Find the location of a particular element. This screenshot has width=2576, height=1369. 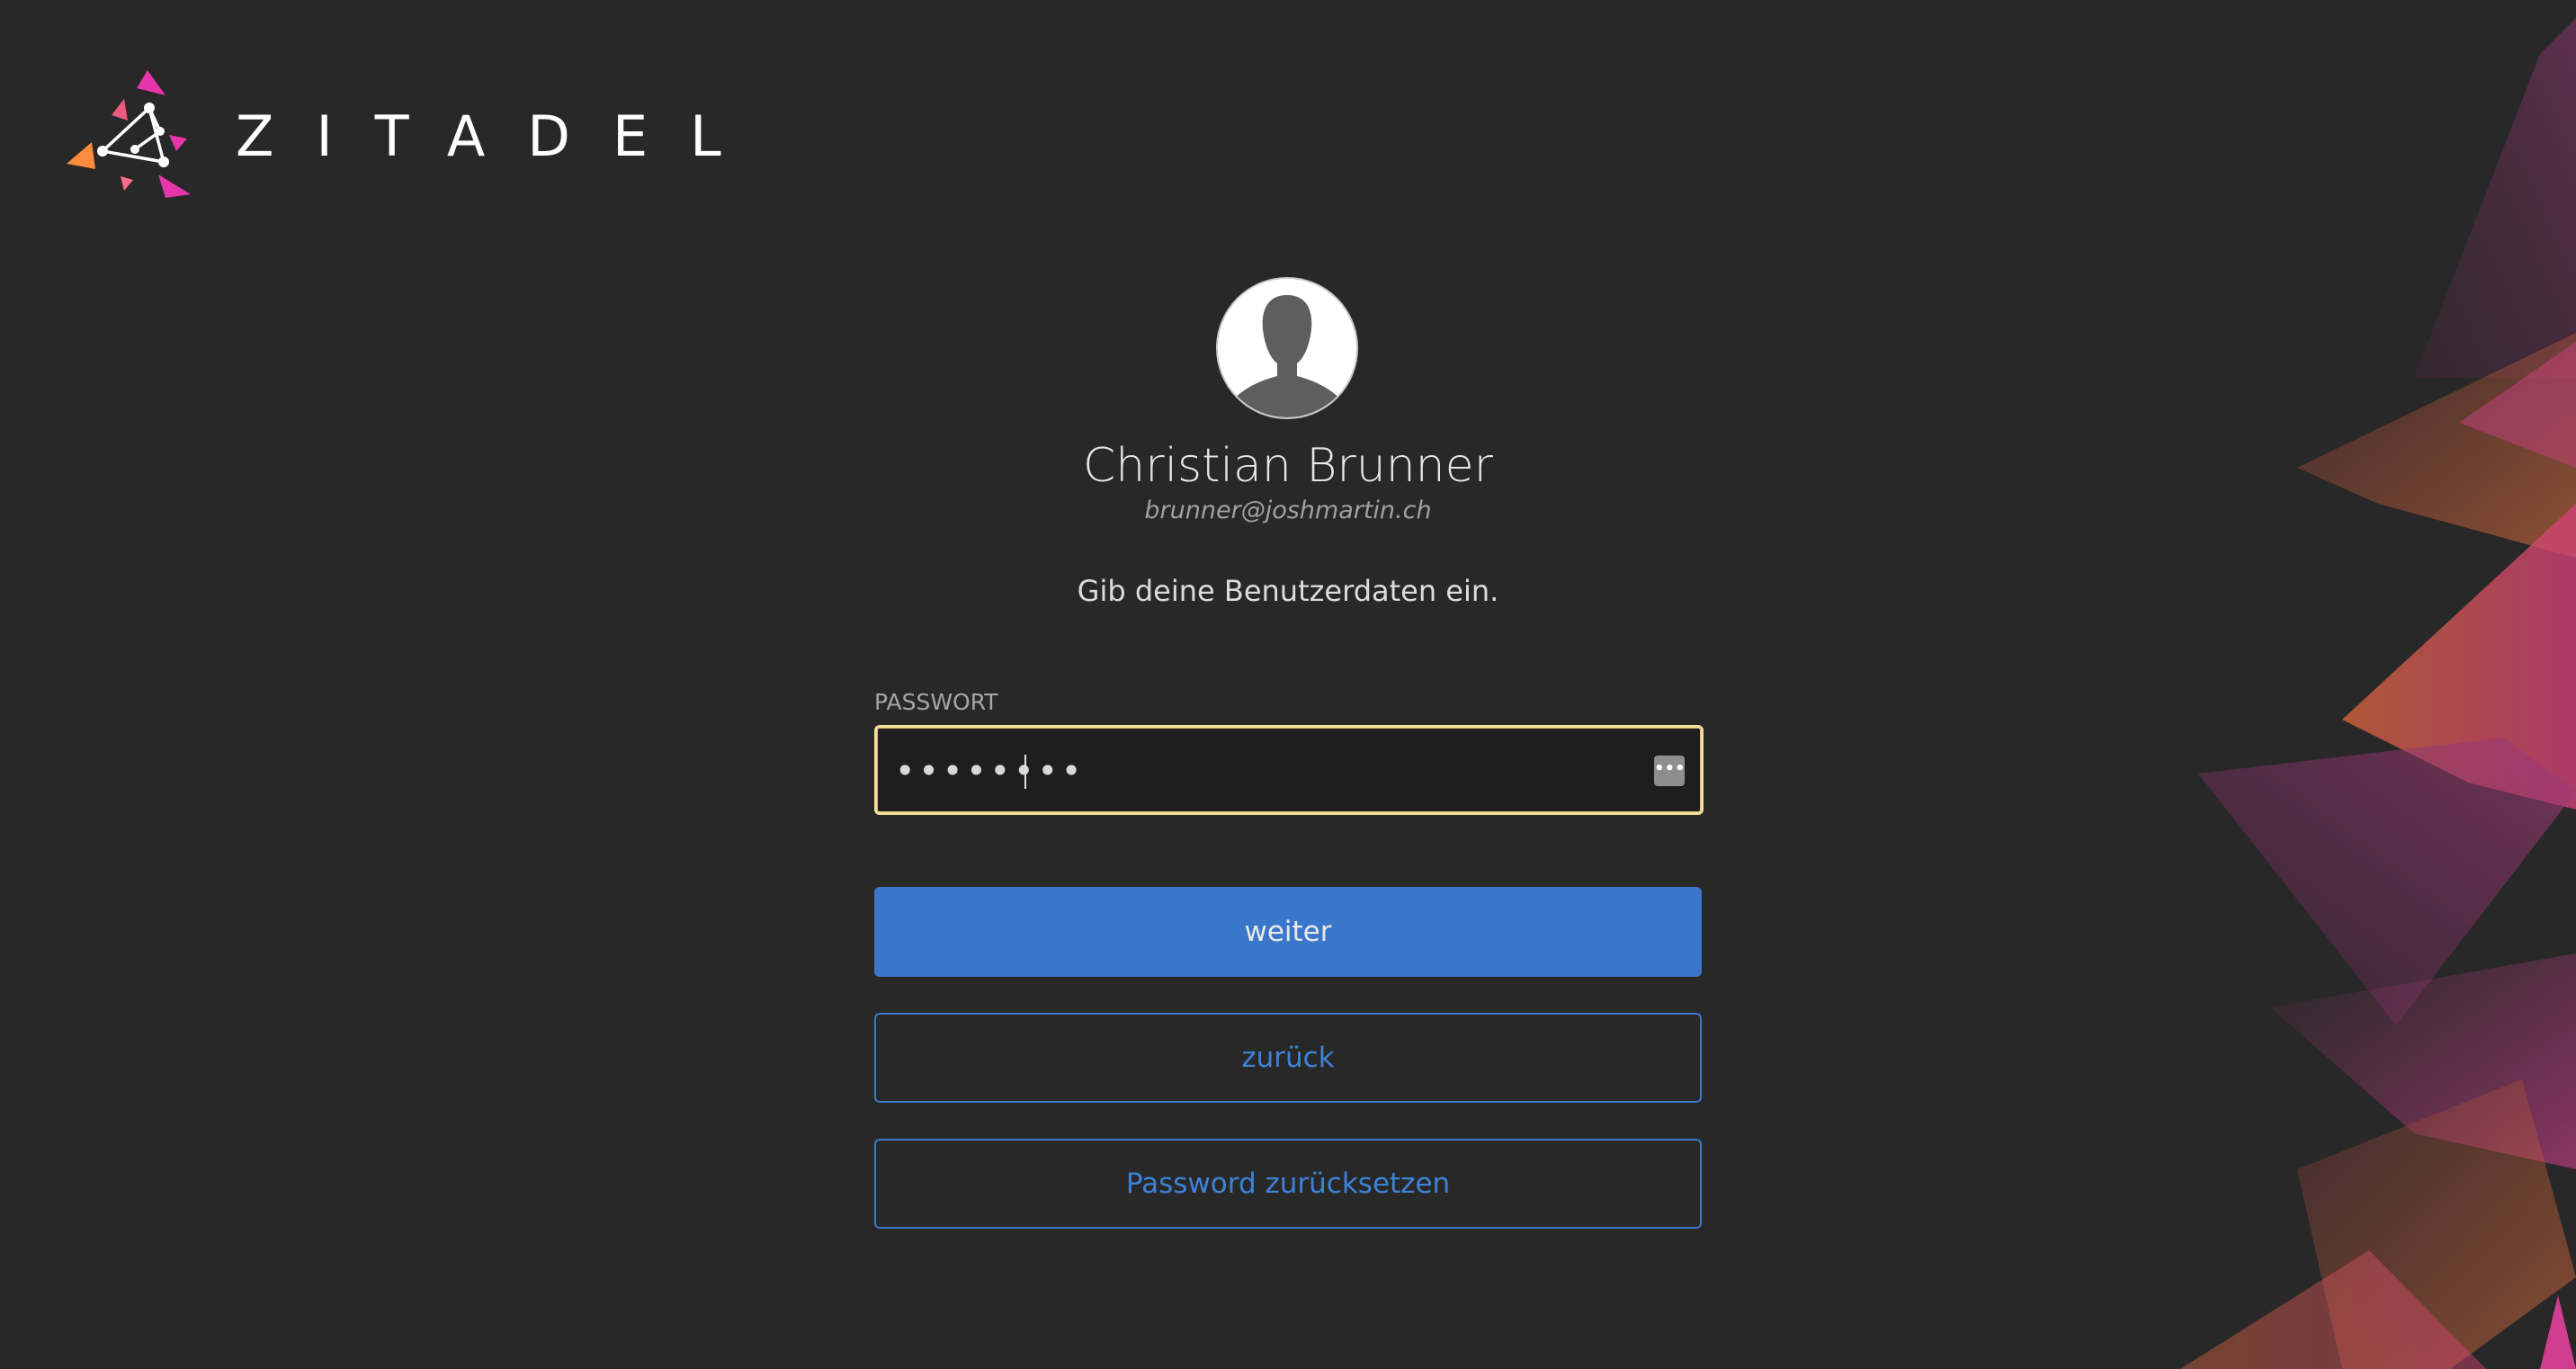

text-caret is located at coordinates (1025, 772).